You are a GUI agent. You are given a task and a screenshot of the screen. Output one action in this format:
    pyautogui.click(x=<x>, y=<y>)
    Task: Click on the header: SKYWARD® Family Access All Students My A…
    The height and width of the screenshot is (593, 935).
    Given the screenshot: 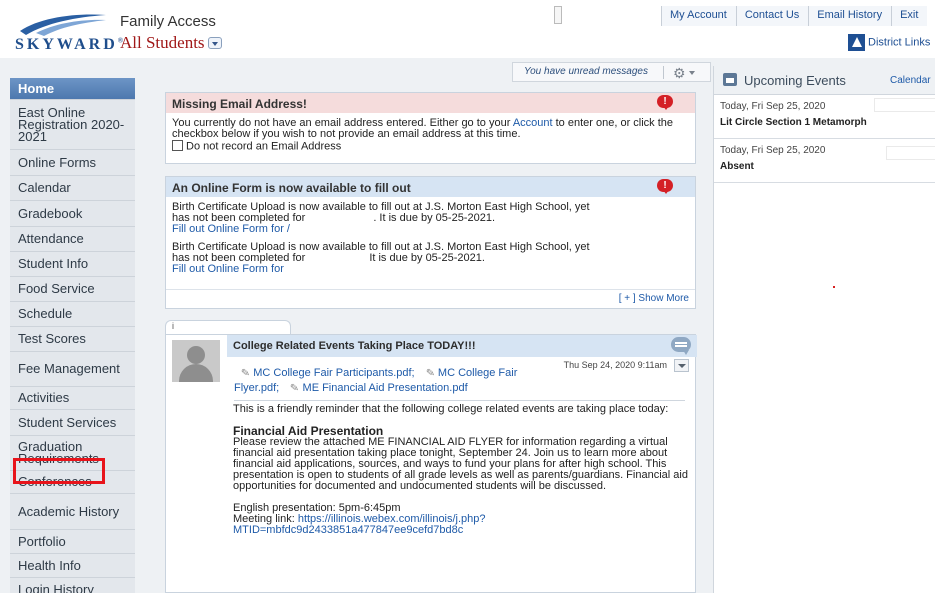 What is the action you would take?
    pyautogui.click(x=467, y=29)
    